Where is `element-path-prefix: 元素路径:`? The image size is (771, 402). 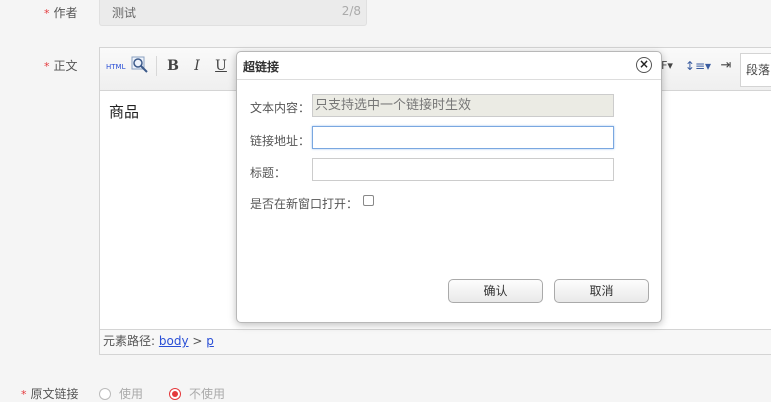 element-path-prefix: 元素路径: is located at coordinates (129, 341).